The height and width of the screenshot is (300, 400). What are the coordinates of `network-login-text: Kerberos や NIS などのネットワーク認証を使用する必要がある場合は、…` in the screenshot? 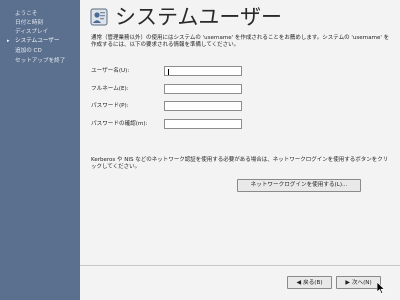 It's located at (240, 164).